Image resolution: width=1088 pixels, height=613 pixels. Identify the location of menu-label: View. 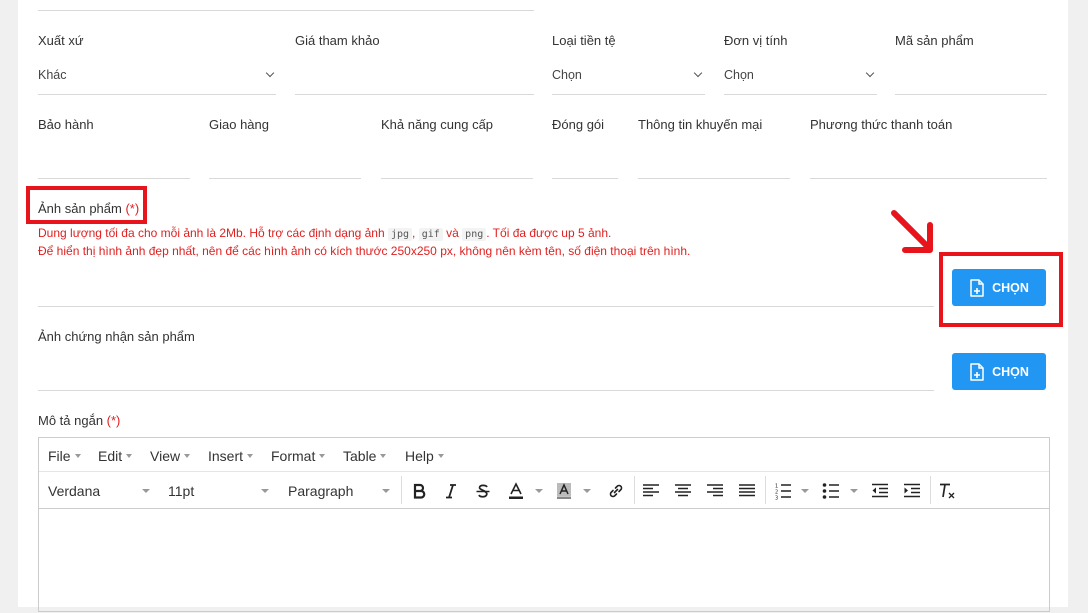
(165, 456).